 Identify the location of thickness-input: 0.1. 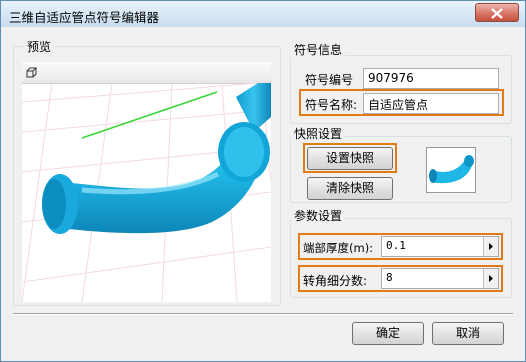
(440, 246).